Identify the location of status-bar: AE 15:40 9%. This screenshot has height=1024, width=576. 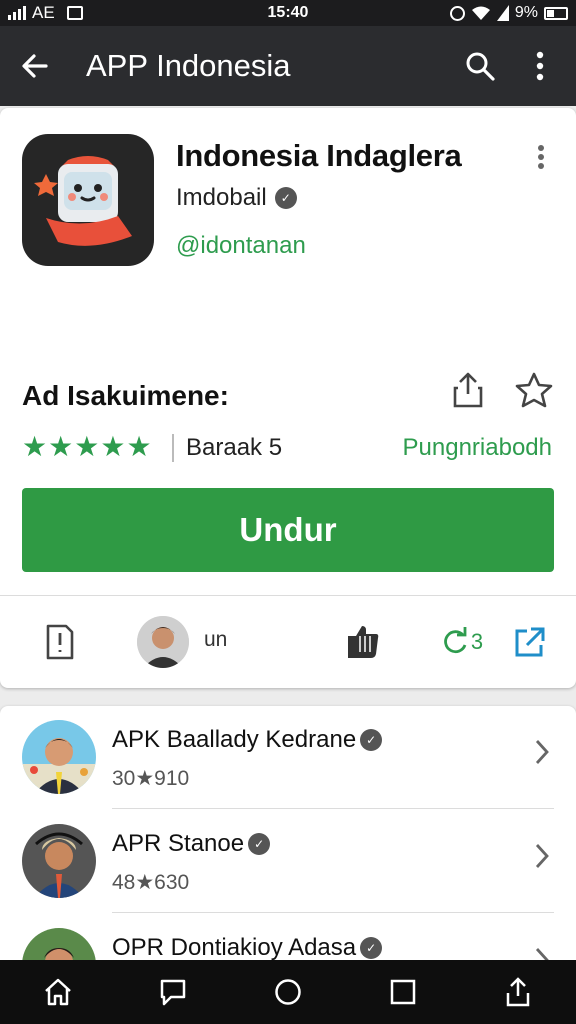
(288, 13).